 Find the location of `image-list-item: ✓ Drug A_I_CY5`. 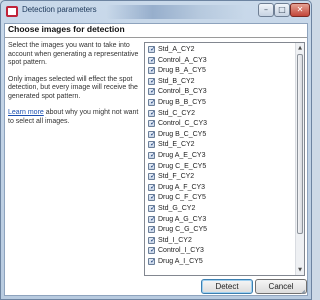

image-list-item: ✓ Drug A_I_CY5 is located at coordinates (220, 262).